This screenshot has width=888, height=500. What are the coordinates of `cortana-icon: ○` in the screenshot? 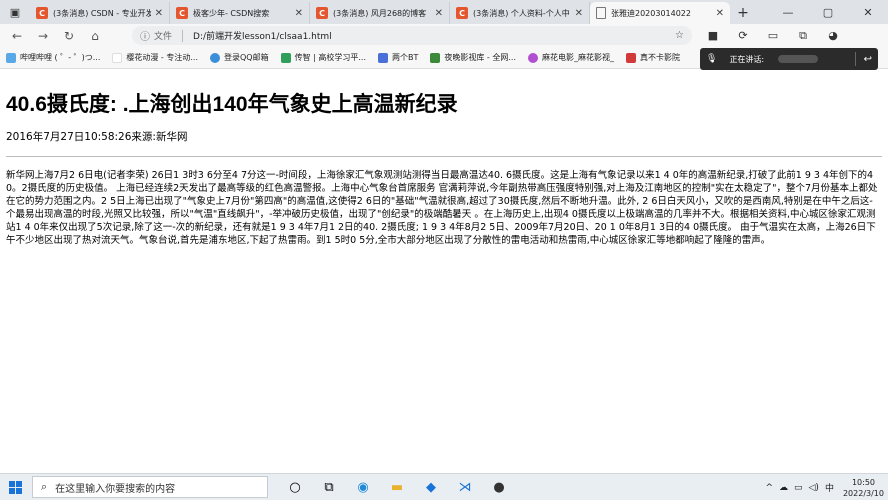 It's located at (295, 487).